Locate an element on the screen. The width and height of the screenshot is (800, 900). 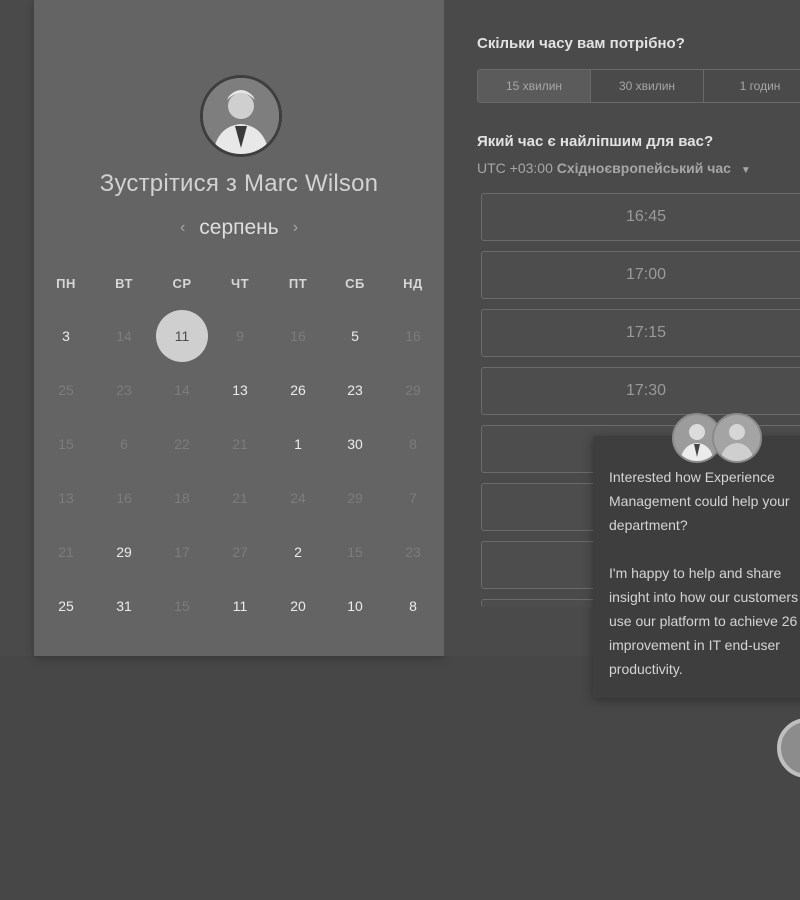
caret-down-icon: ▼ is located at coordinates (745, 170).